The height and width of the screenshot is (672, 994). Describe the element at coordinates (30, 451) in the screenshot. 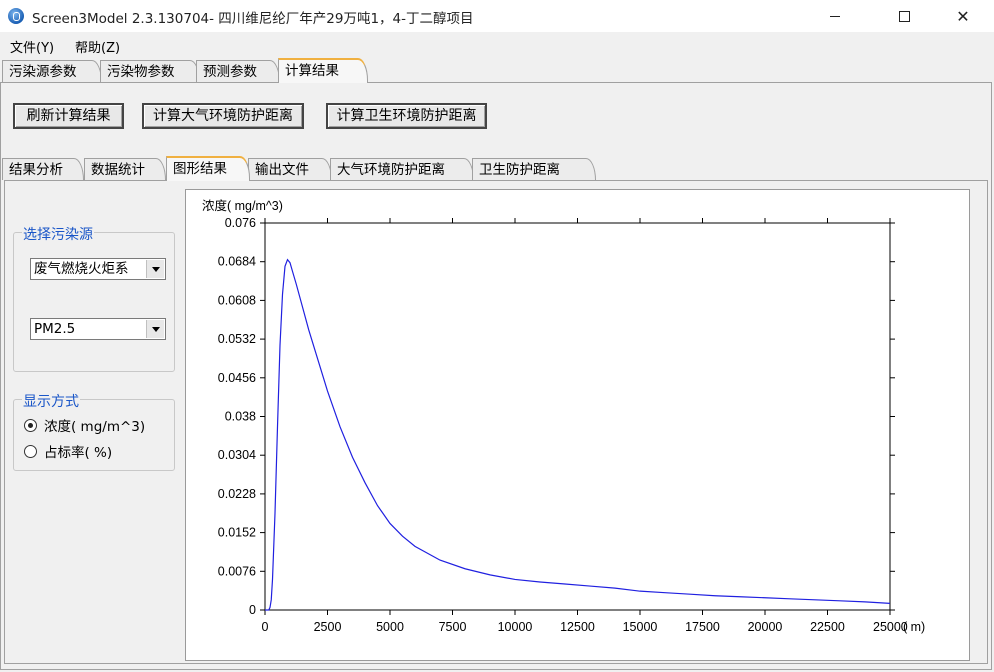

I see `radio-unselected-icon` at that location.